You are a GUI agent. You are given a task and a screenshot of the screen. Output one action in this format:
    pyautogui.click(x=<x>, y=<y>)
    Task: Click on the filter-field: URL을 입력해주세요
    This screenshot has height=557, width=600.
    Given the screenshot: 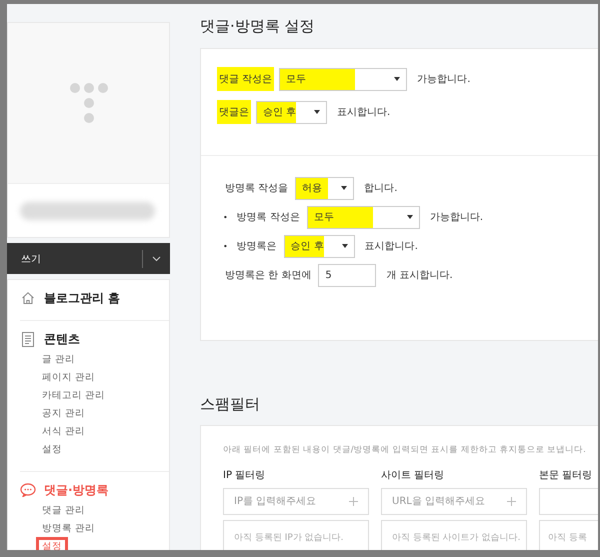 What is the action you would take?
    pyautogui.click(x=454, y=501)
    